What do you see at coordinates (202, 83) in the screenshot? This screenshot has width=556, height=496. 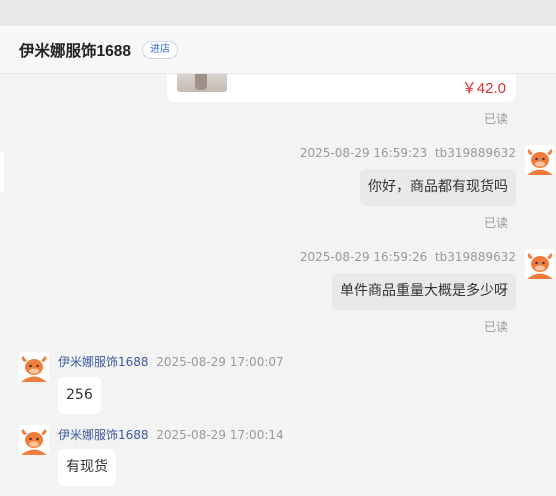 I see `product-thumbnail` at bounding box center [202, 83].